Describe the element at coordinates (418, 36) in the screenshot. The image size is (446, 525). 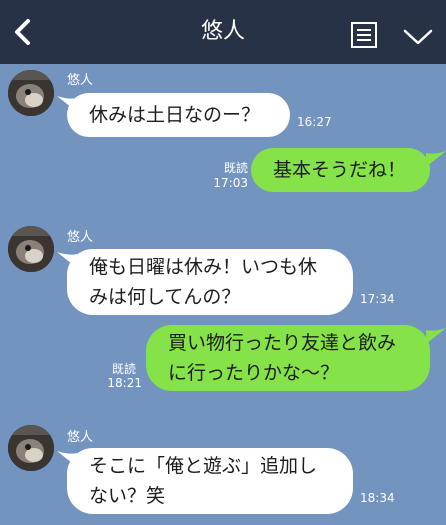
I see `chevron-down-icon` at that location.